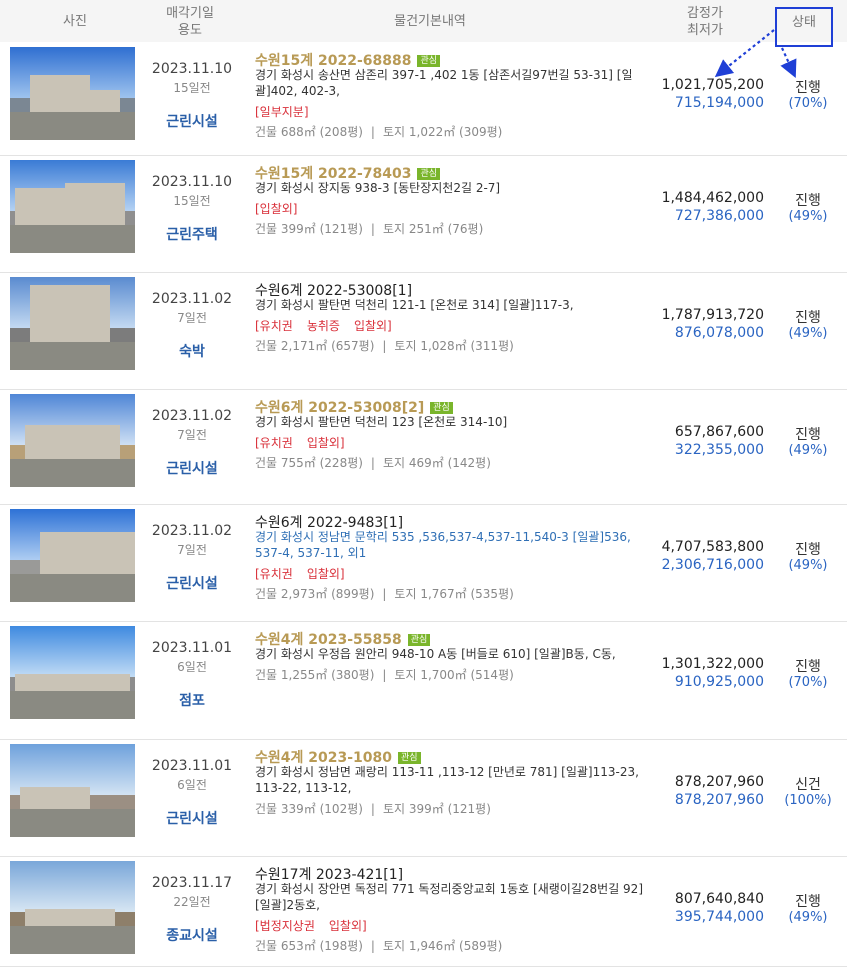 The width and height of the screenshot is (847, 967). Describe the element at coordinates (808, 785) in the screenshot. I see `status-text: 신건` at that location.